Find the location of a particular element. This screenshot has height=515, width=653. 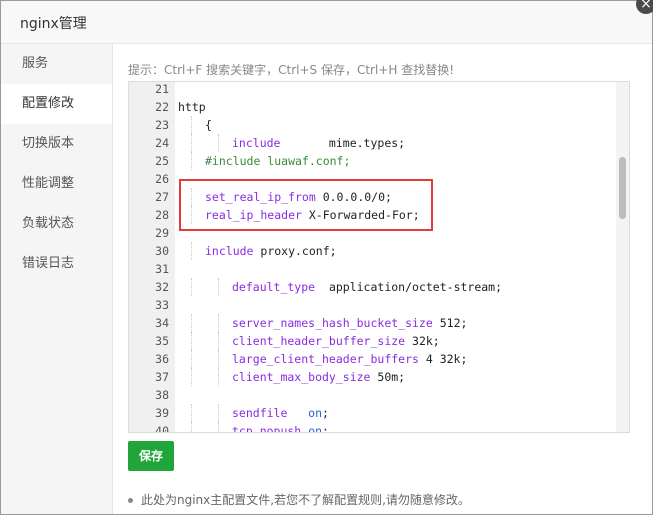

code-comment: #include luawaf.conf; is located at coordinates (278, 161).